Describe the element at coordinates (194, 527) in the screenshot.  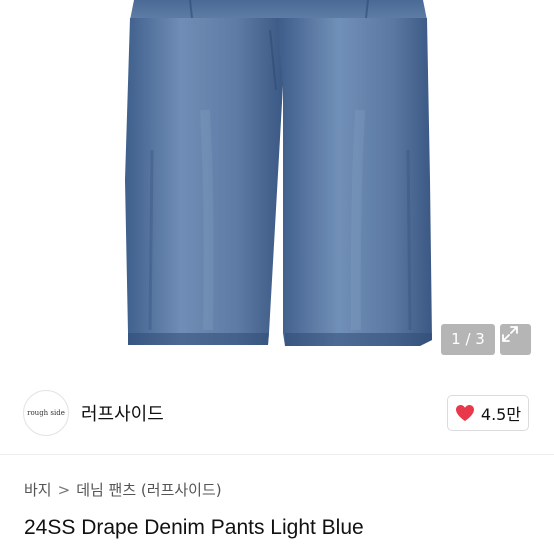
I see `product-title: 24SS Drape Denim Pants Light Blue` at that location.